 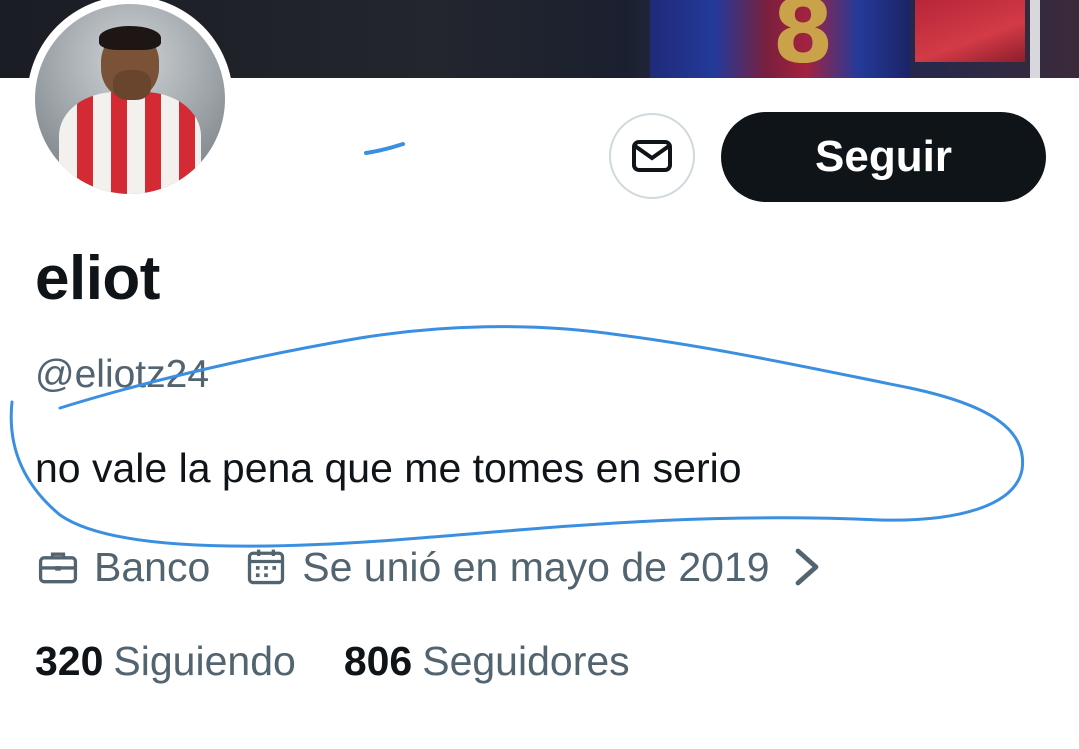 I want to click on envelope-icon, so click(x=652, y=156).